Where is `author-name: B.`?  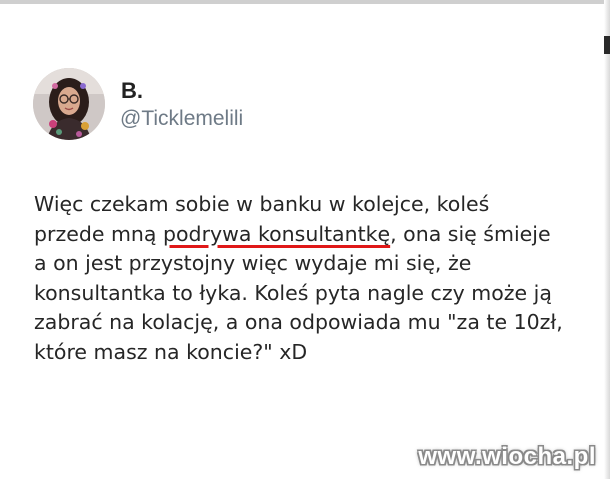
author-name: B. is located at coordinates (132, 91).